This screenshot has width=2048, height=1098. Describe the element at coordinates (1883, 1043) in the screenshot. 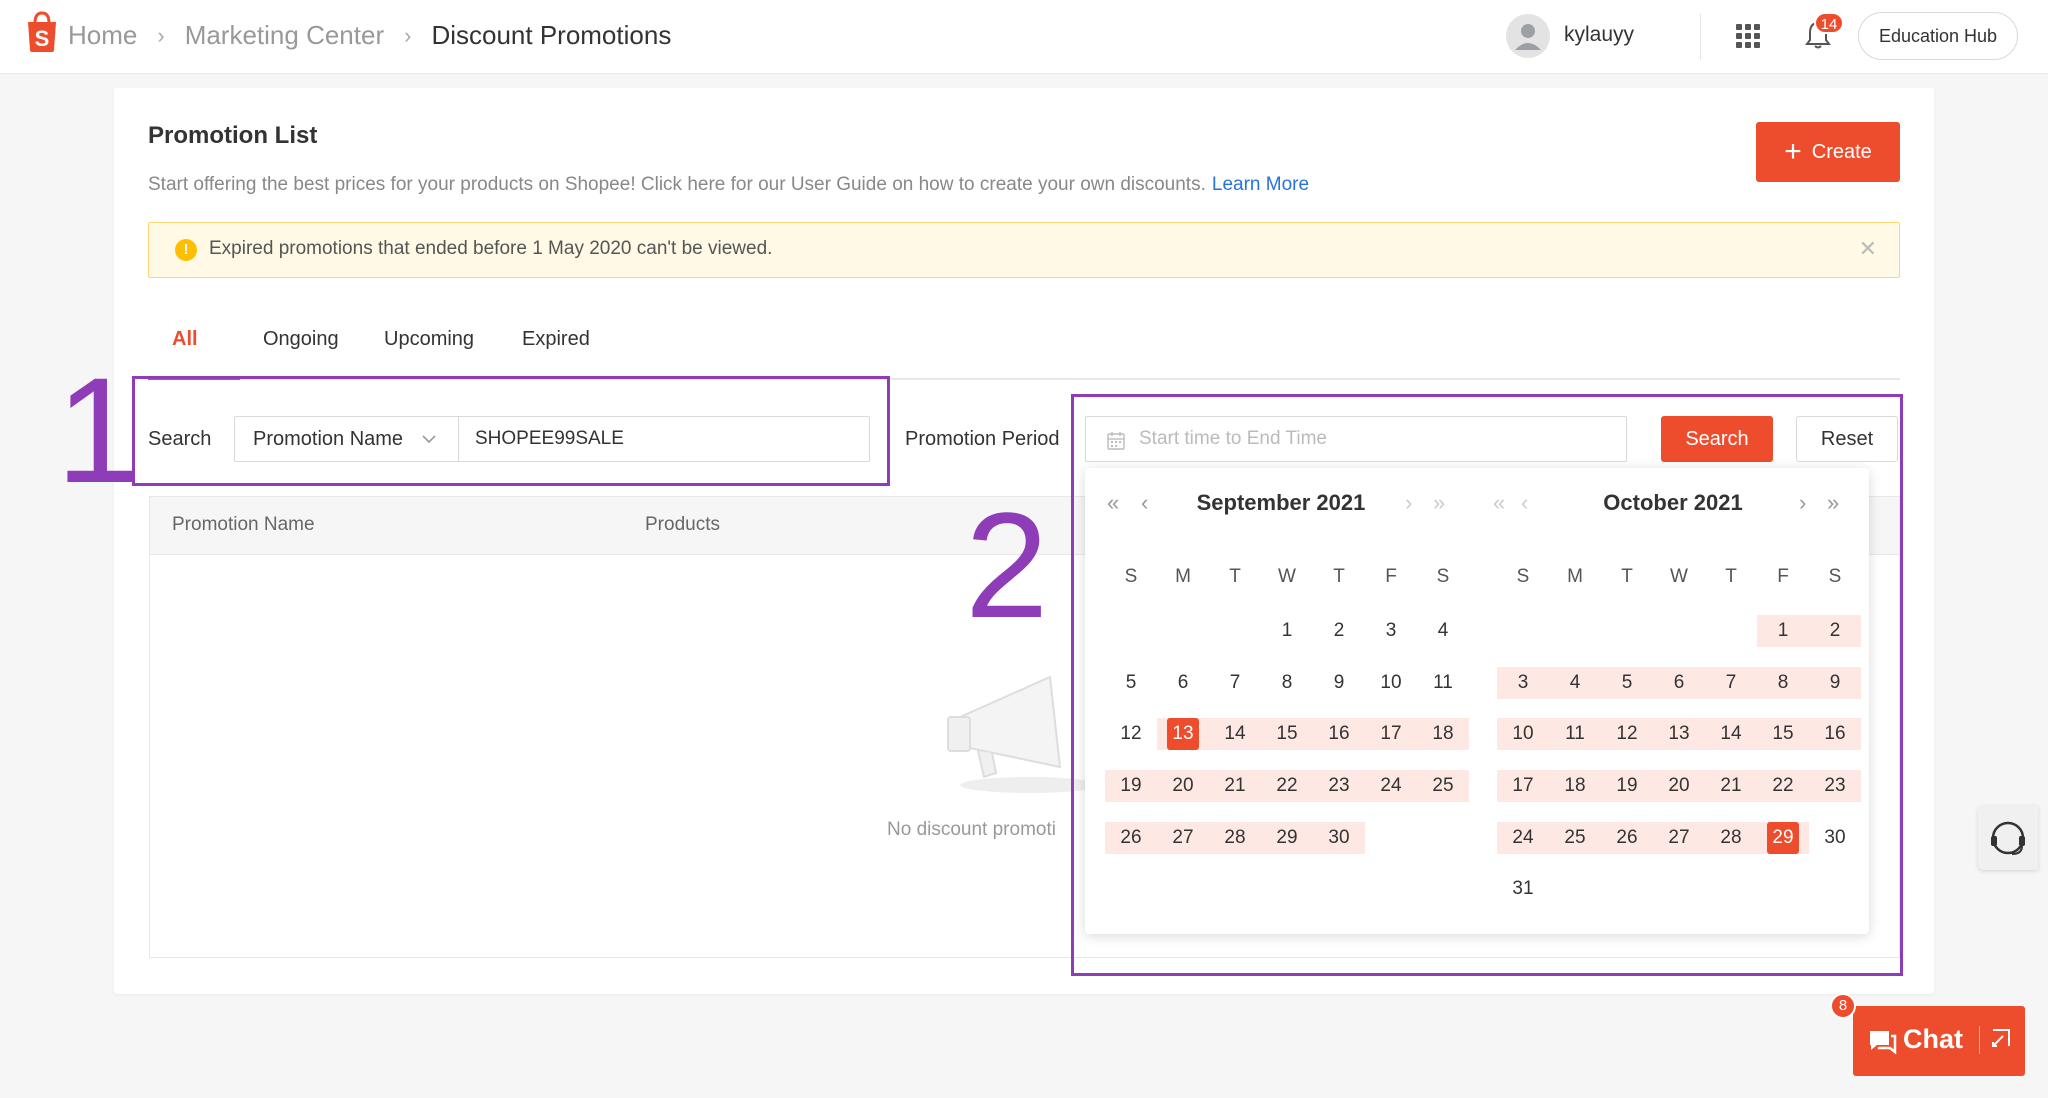

I see `chat-bubble-icon` at that location.